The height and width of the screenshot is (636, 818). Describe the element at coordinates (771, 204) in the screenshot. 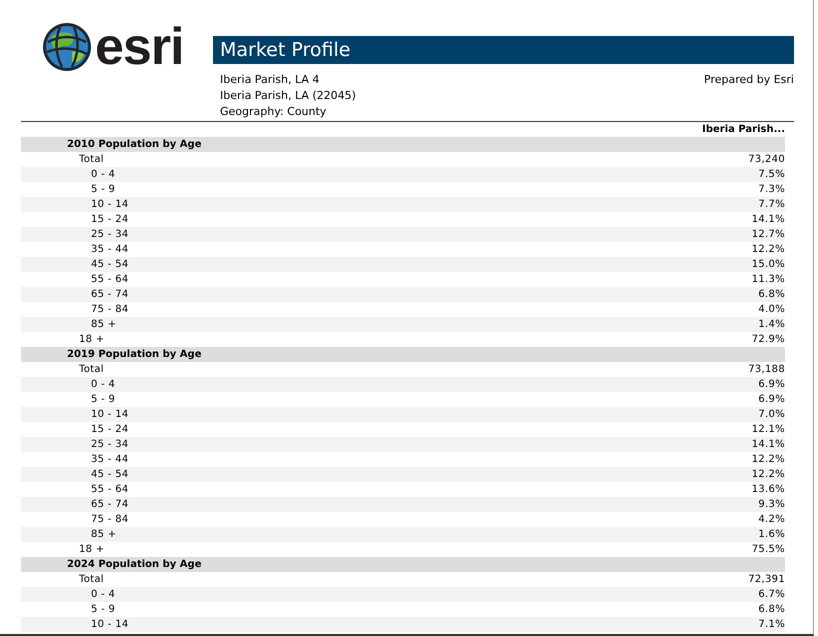

I see `row-value: 7.7%` at that location.